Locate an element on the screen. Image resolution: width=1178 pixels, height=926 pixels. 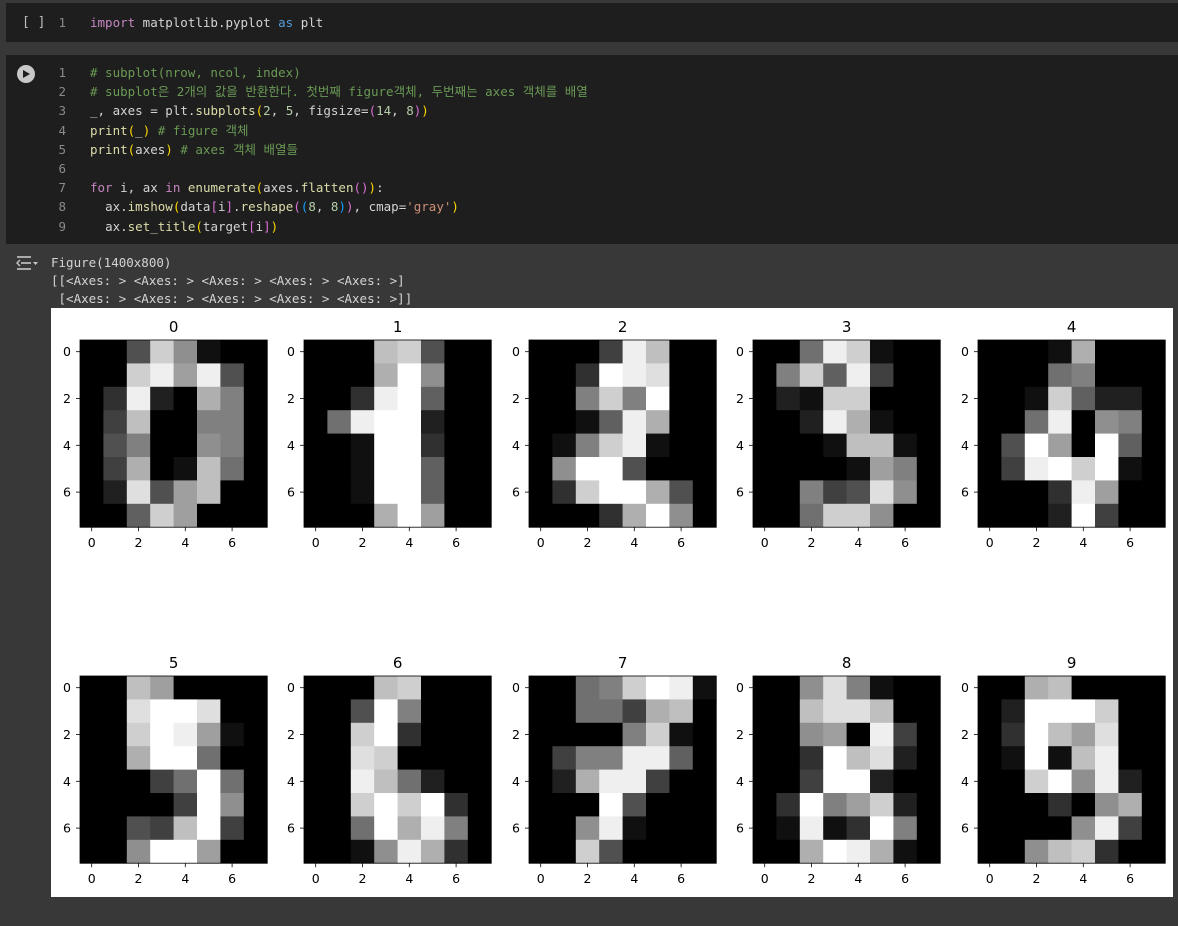
subplot-title: 4 is located at coordinates (1072, 327).